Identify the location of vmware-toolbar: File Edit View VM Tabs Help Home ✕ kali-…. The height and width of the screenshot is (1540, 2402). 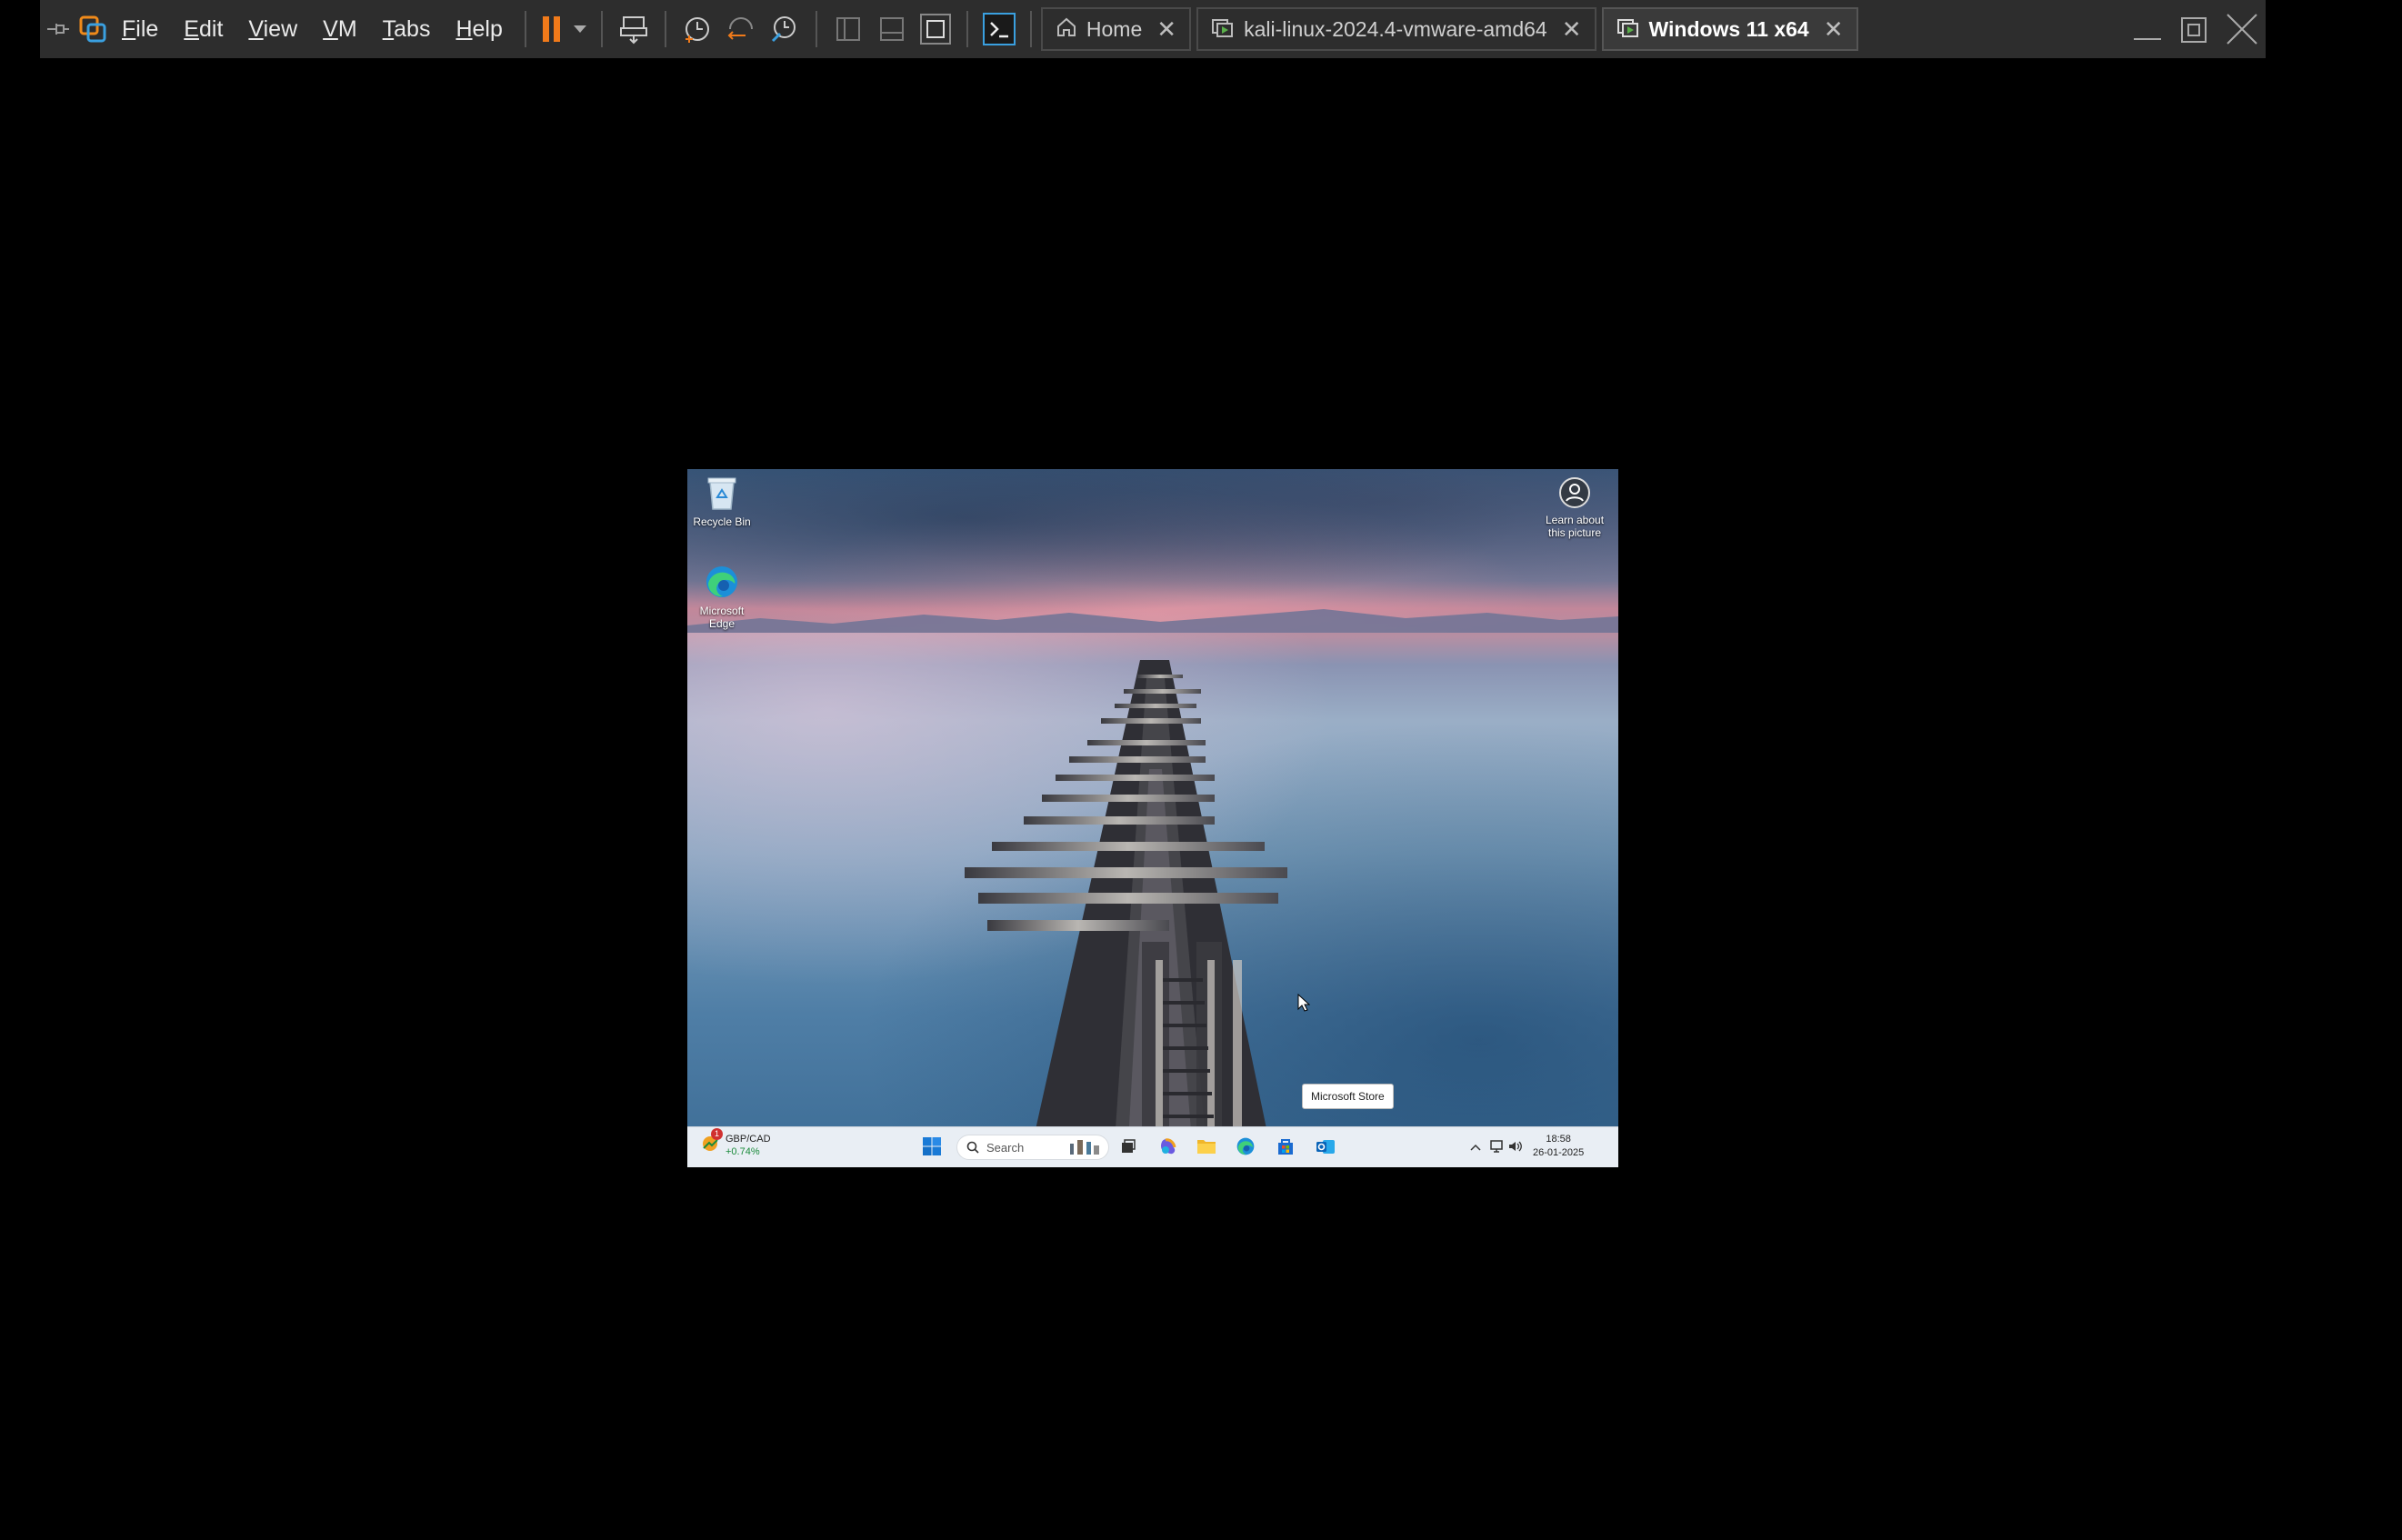
(1153, 29).